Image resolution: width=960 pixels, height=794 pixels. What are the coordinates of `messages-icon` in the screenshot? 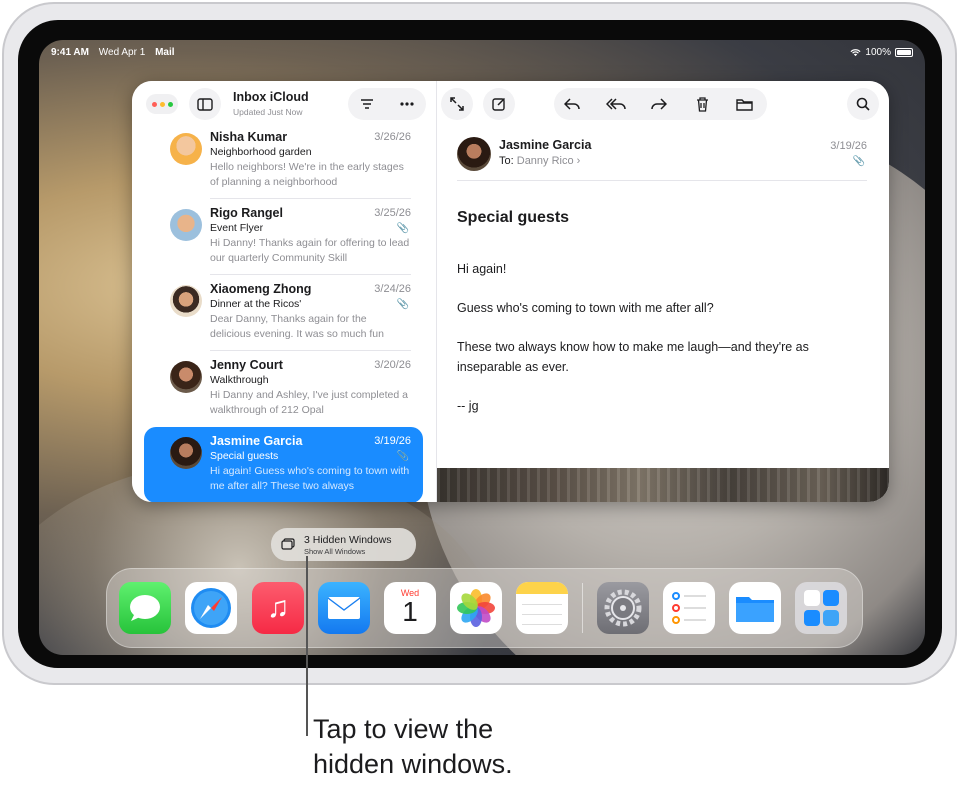 It's located at (145, 608).